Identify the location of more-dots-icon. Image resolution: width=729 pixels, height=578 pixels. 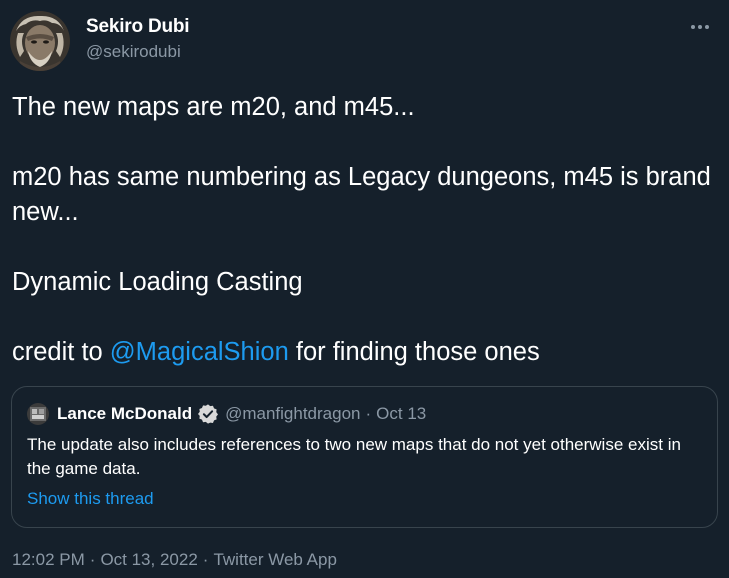
(700, 27).